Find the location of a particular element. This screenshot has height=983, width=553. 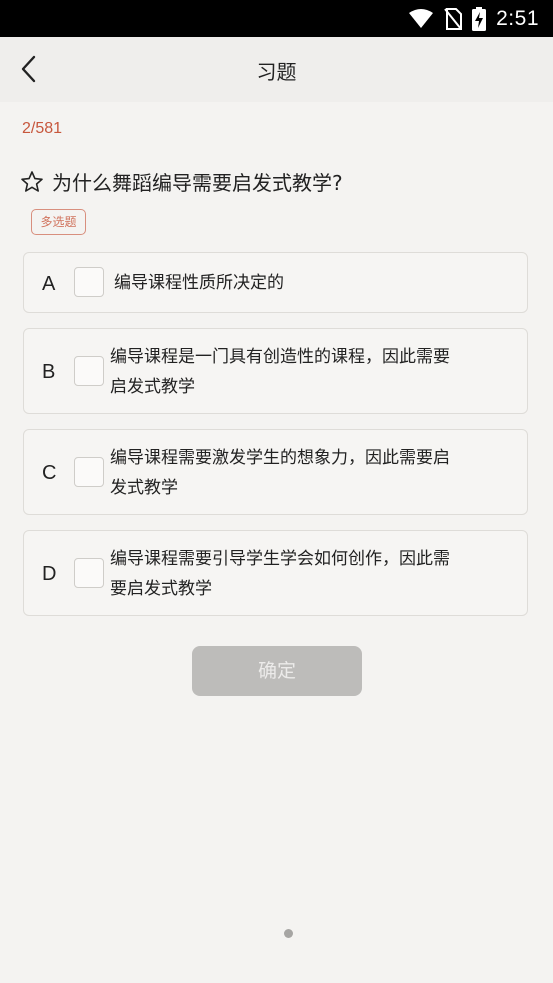

option-text-line: 要启发式教学 is located at coordinates (161, 589).